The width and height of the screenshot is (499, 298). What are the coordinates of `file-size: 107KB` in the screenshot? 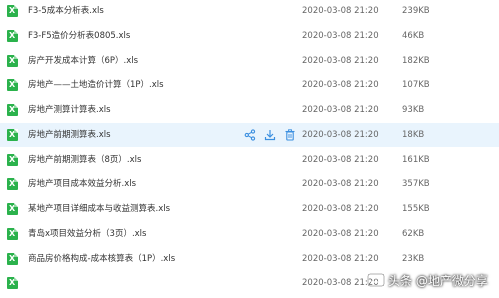 It's located at (416, 85).